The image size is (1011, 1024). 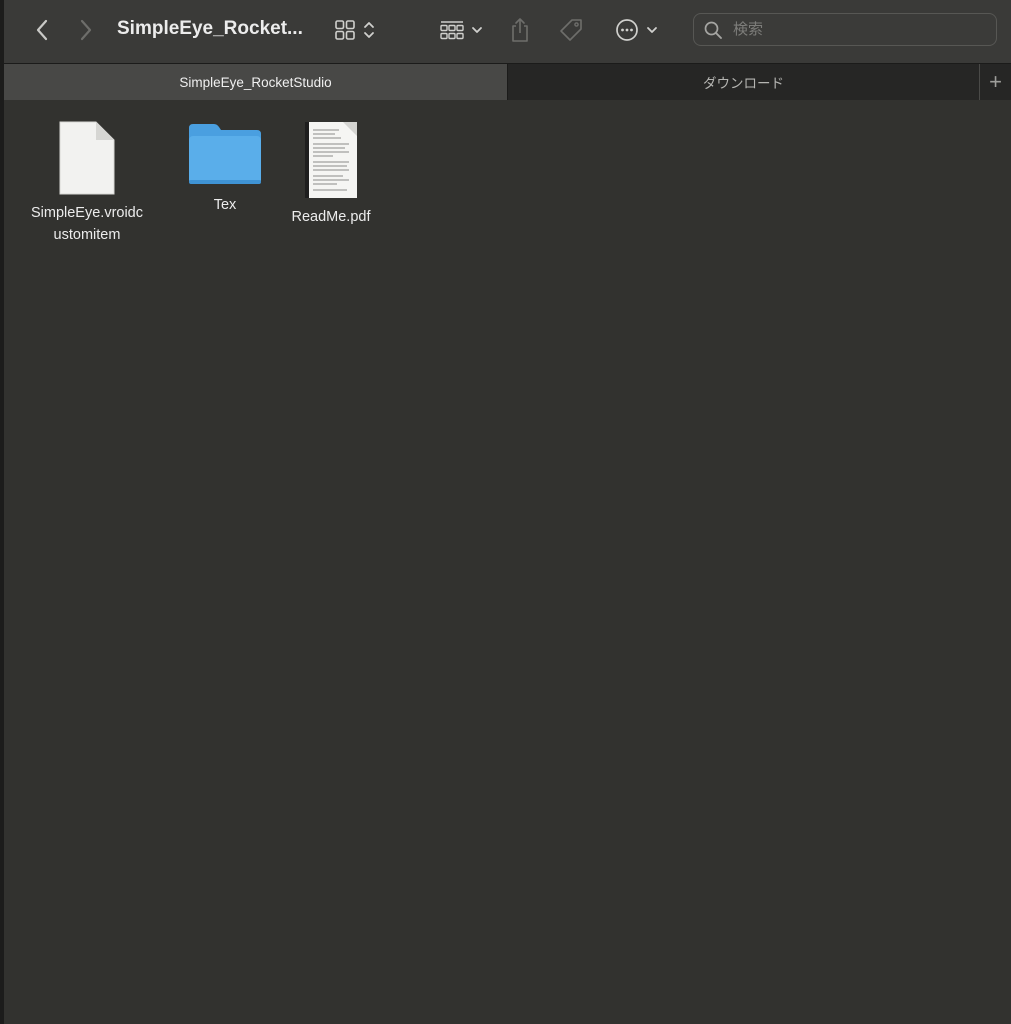 What do you see at coordinates (225, 154) in the screenshot?
I see `folder-icon` at bounding box center [225, 154].